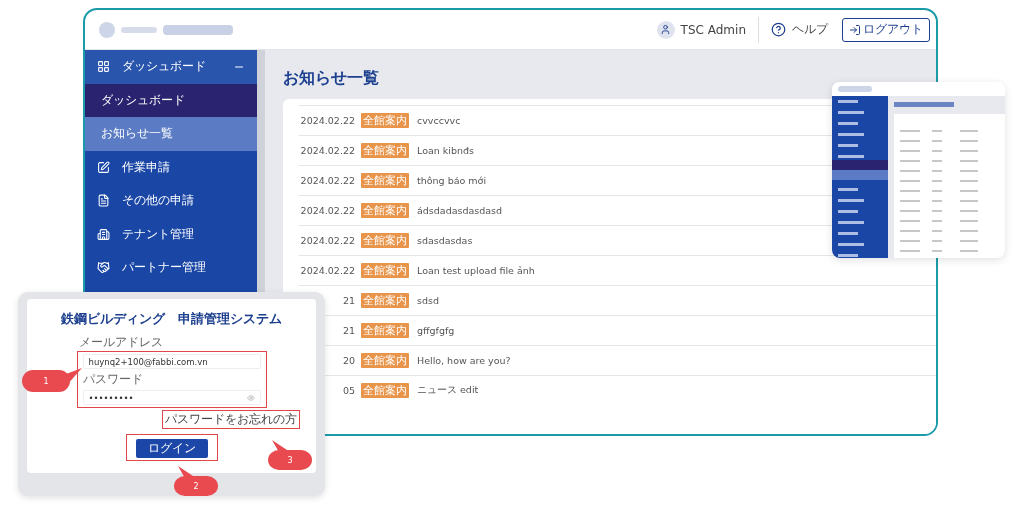 The width and height of the screenshot is (1024, 516). Describe the element at coordinates (778, 29) in the screenshot. I see `help-icon` at that location.